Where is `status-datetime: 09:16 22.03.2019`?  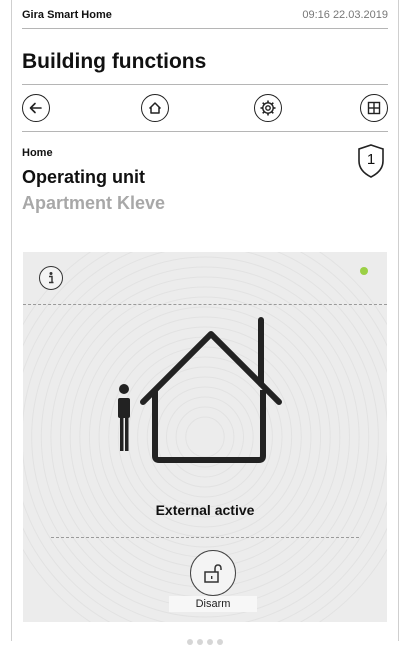 status-datetime: 09:16 22.03.2019 is located at coordinates (345, 15).